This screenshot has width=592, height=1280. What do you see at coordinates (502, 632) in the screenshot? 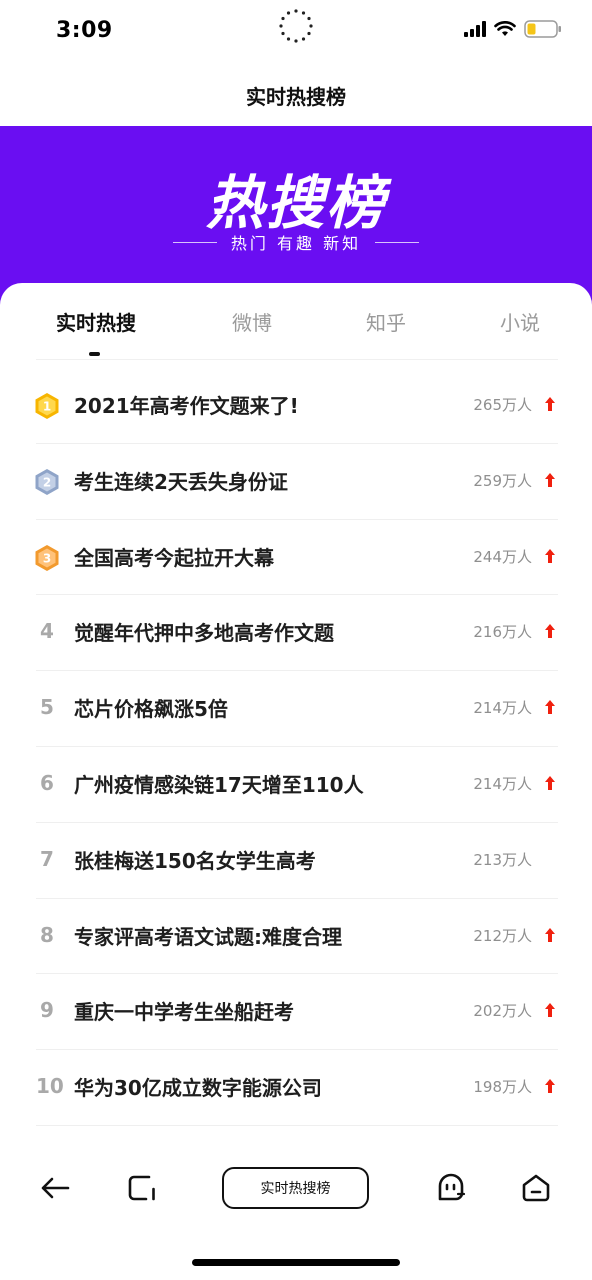
I see `item-count: 216万人` at bounding box center [502, 632].